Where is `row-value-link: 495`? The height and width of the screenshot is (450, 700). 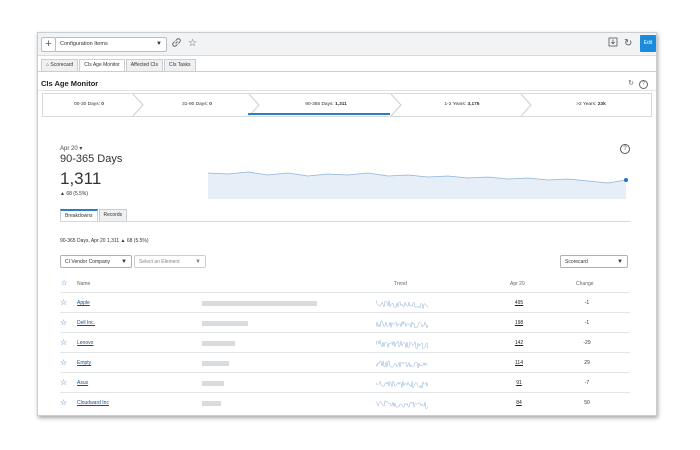 row-value-link: 495 is located at coordinates (519, 303).